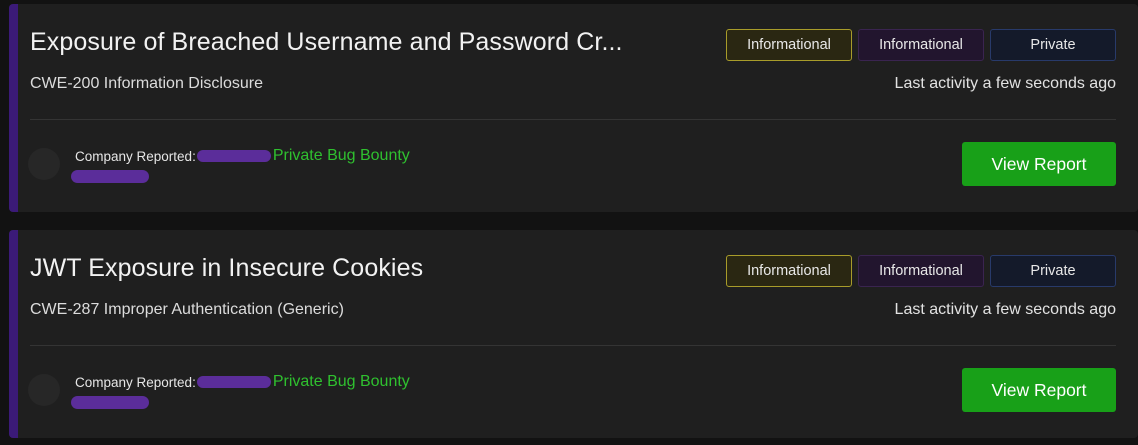 The image size is (1138, 445). I want to click on report-weakness: CWE-200 Information Disclosure, so click(146, 83).